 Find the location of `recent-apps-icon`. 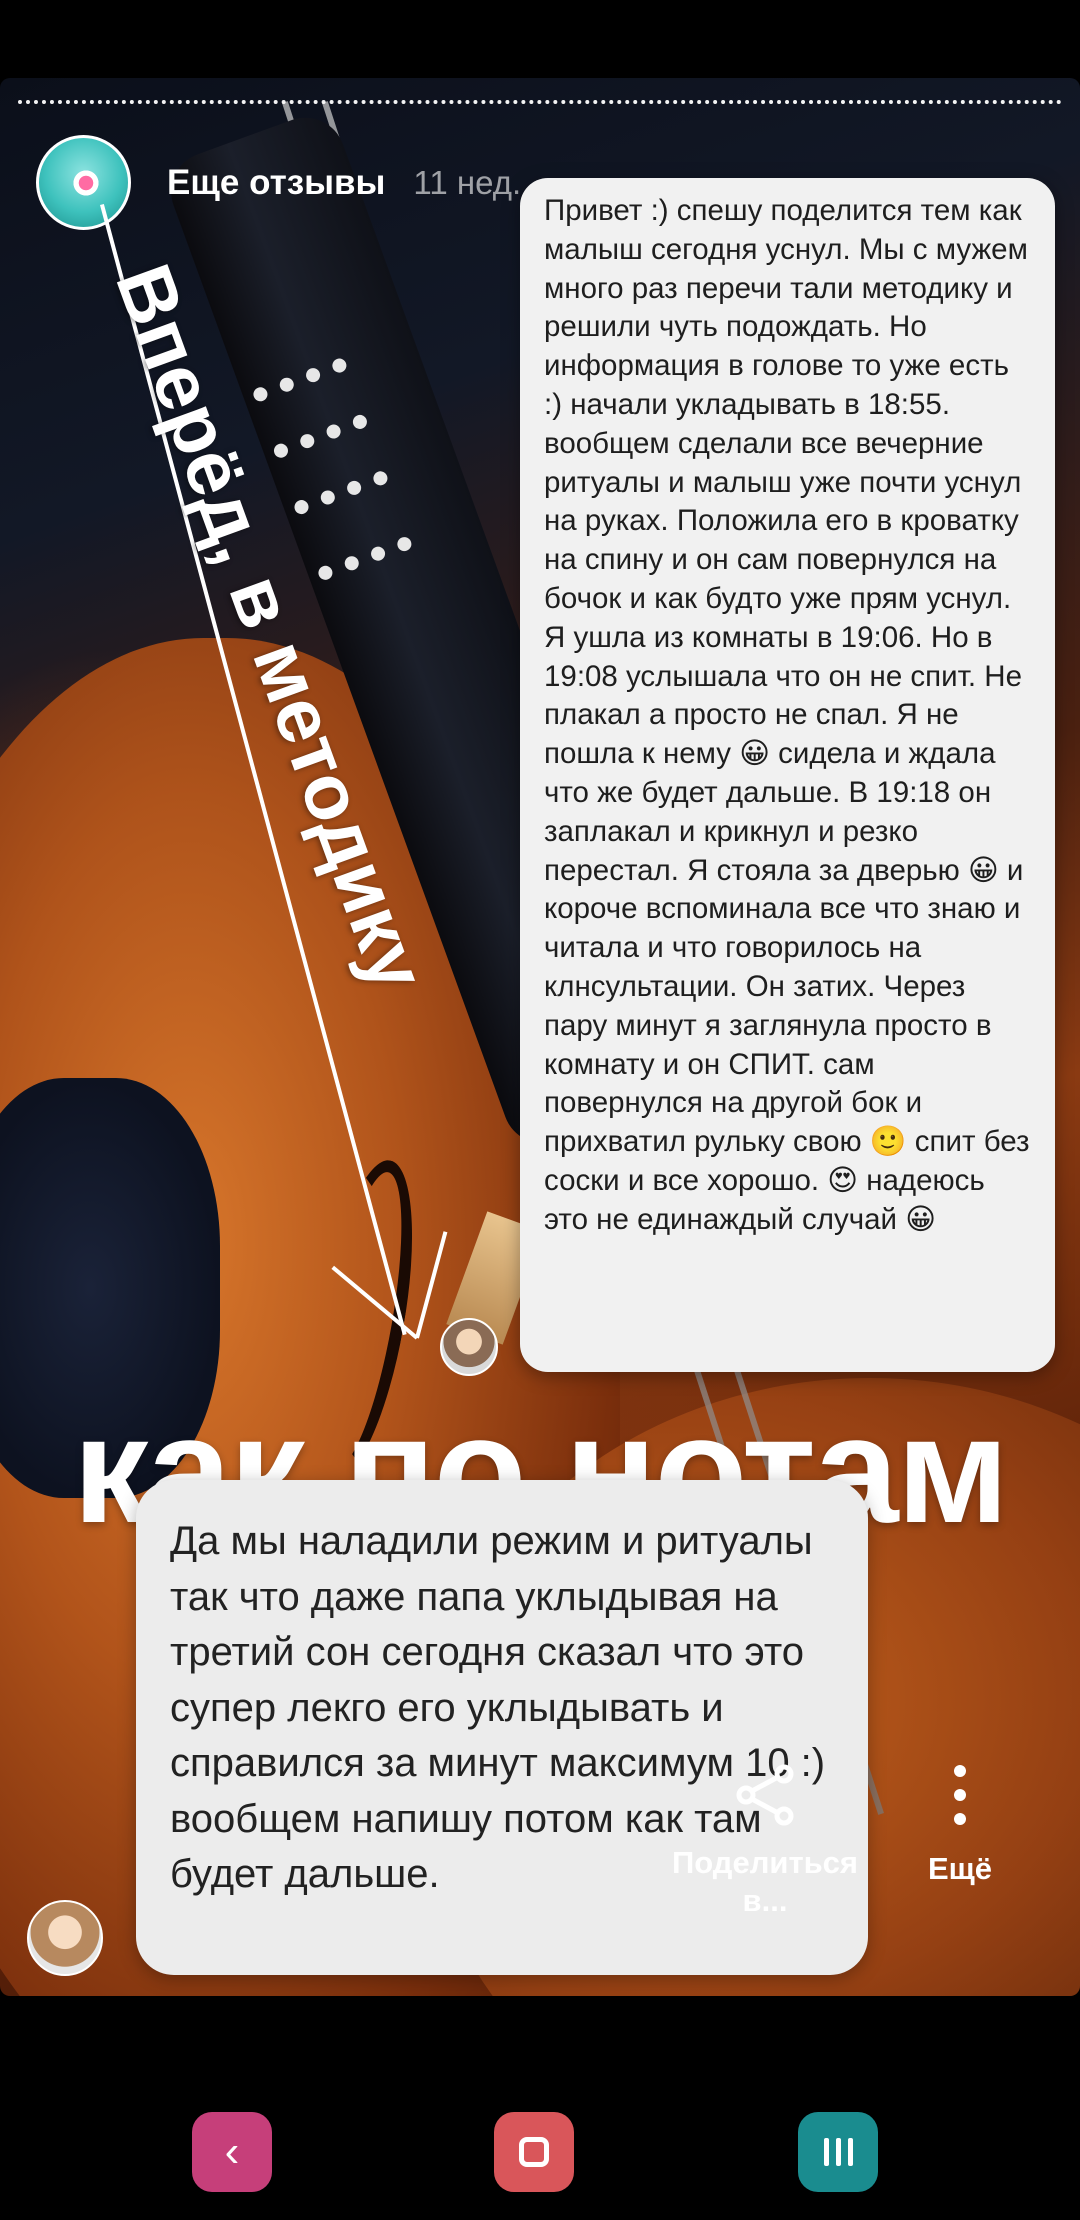

recent-apps-icon is located at coordinates (838, 2152).